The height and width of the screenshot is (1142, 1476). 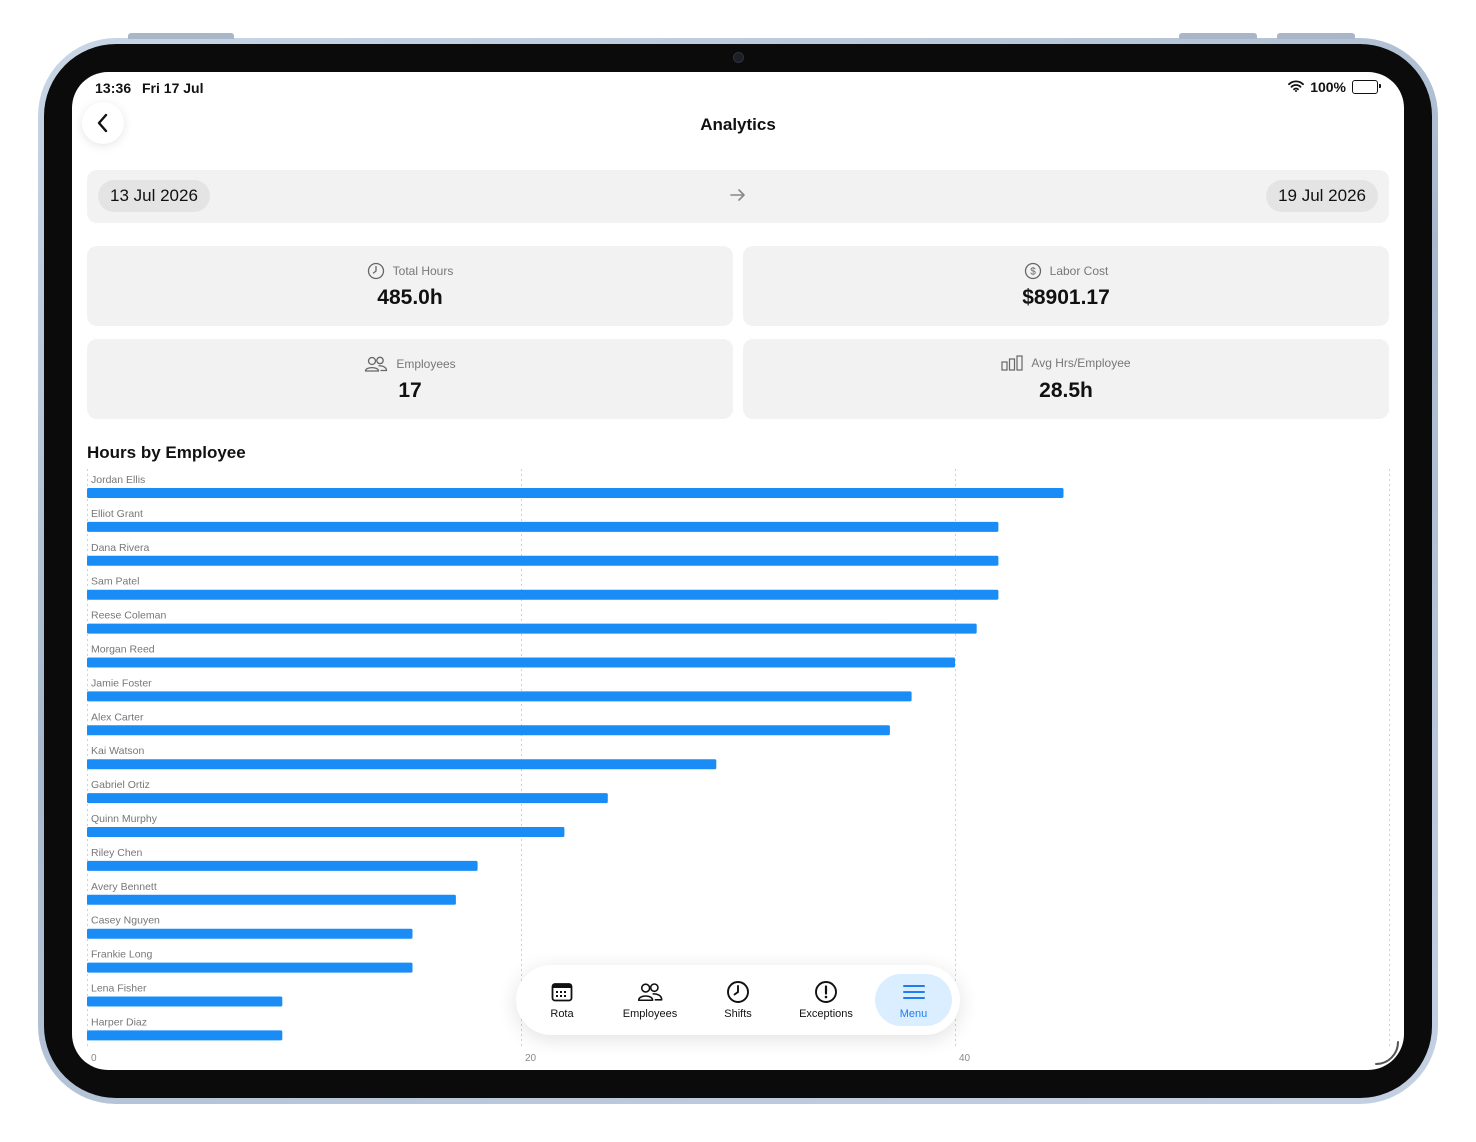 I want to click on category-label: Lena Fisher, so click(x=119, y=989).